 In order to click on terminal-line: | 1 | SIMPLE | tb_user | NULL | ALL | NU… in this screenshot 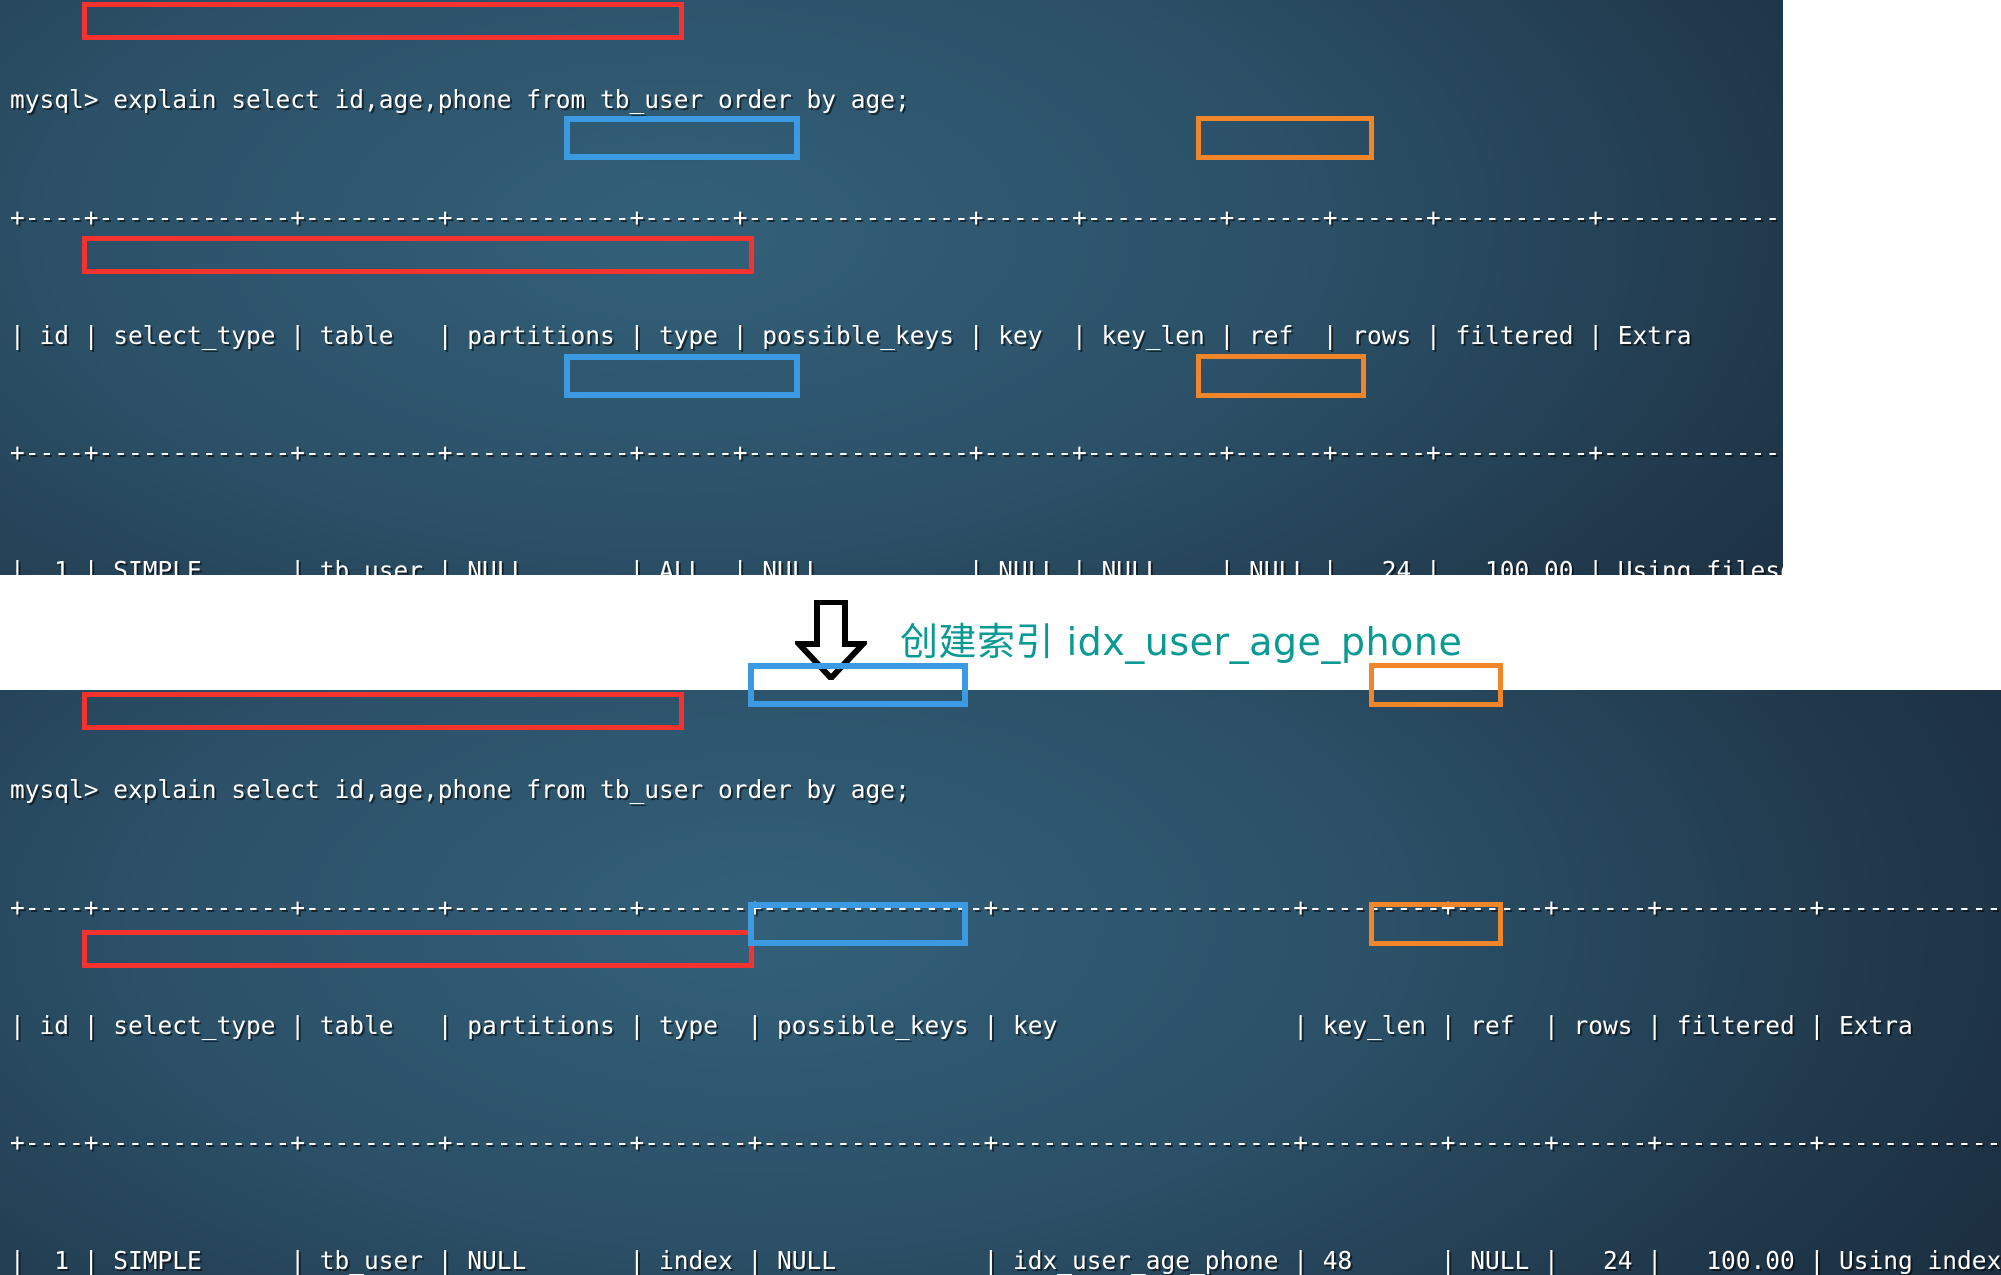, I will do `click(896, 565)`.